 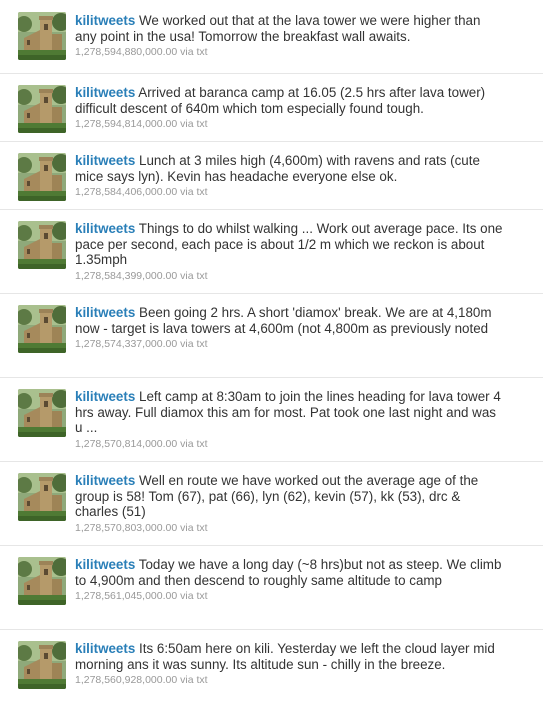 I want to click on tweet-meta: 1,278,560,928,000.00 via txt, so click(x=290, y=680).